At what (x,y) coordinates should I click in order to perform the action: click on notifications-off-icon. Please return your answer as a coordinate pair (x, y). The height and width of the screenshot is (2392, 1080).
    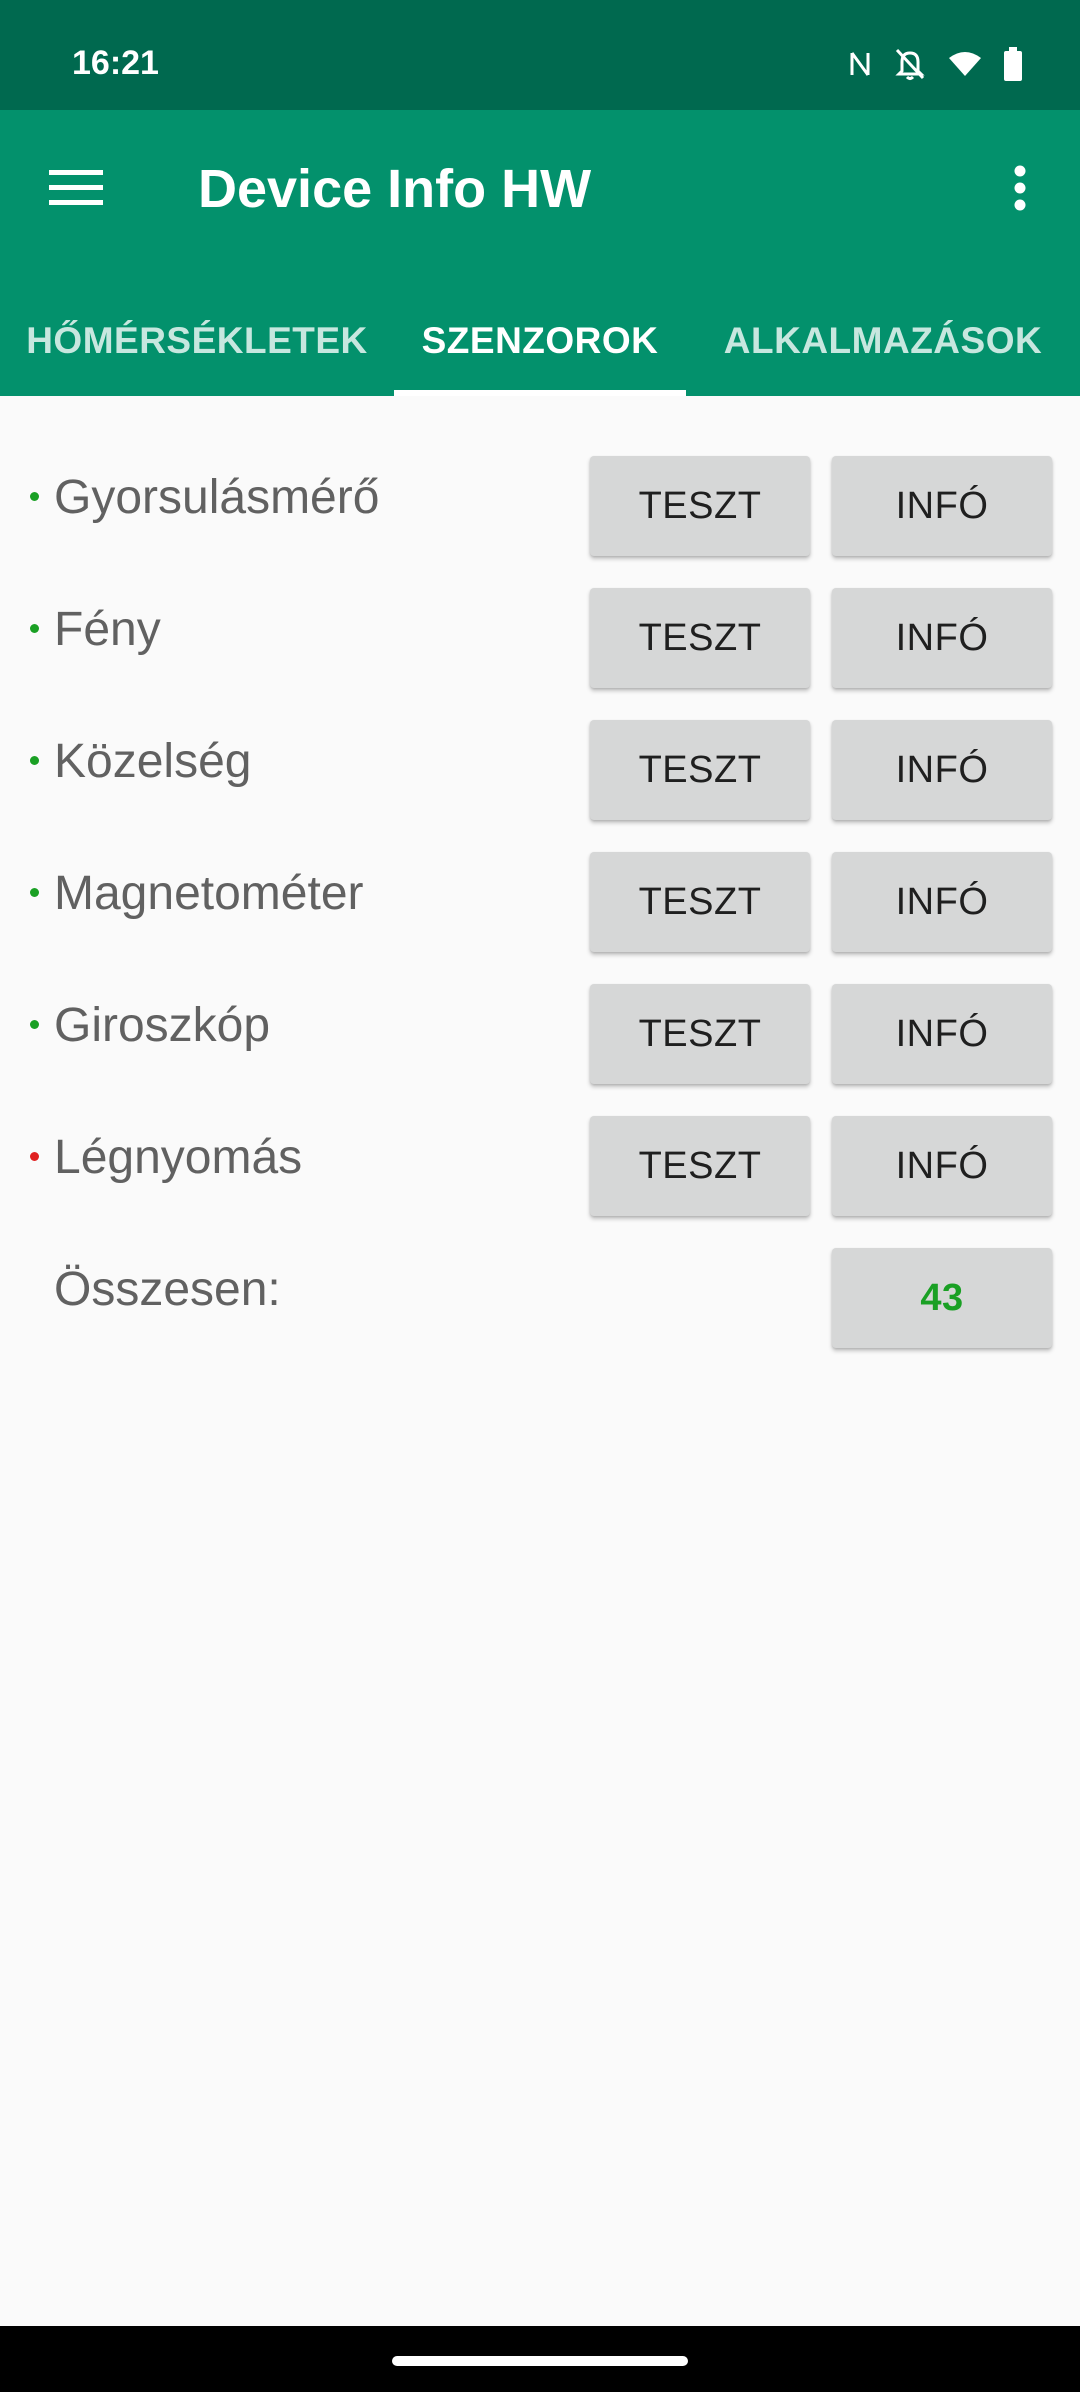
    Looking at the image, I should click on (910, 64).